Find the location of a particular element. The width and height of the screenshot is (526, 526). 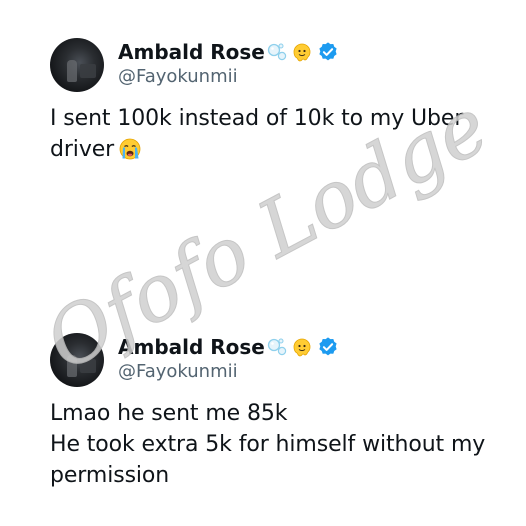

tweet-text-line-with-emoji: driver is located at coordinates (273, 149).